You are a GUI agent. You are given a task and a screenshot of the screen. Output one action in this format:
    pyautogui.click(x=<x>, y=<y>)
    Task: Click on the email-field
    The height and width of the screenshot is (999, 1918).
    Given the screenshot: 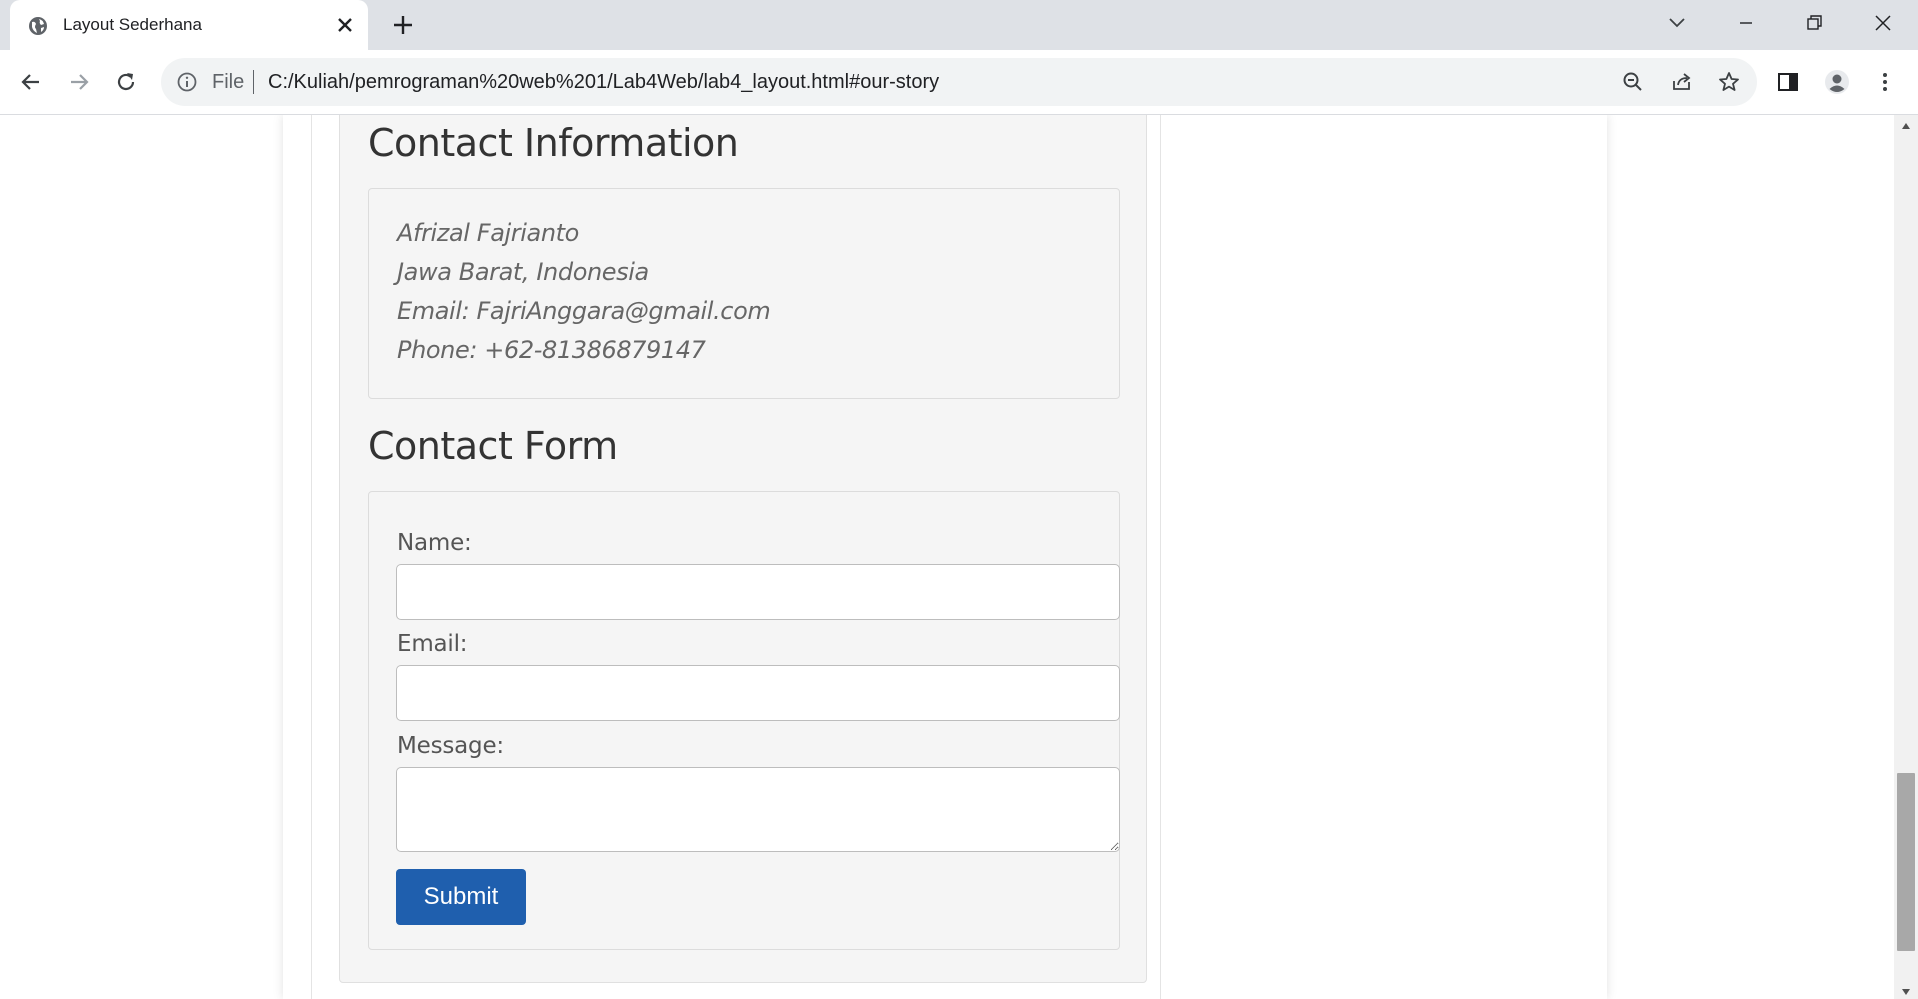 What is the action you would take?
    pyautogui.click(x=758, y=693)
    